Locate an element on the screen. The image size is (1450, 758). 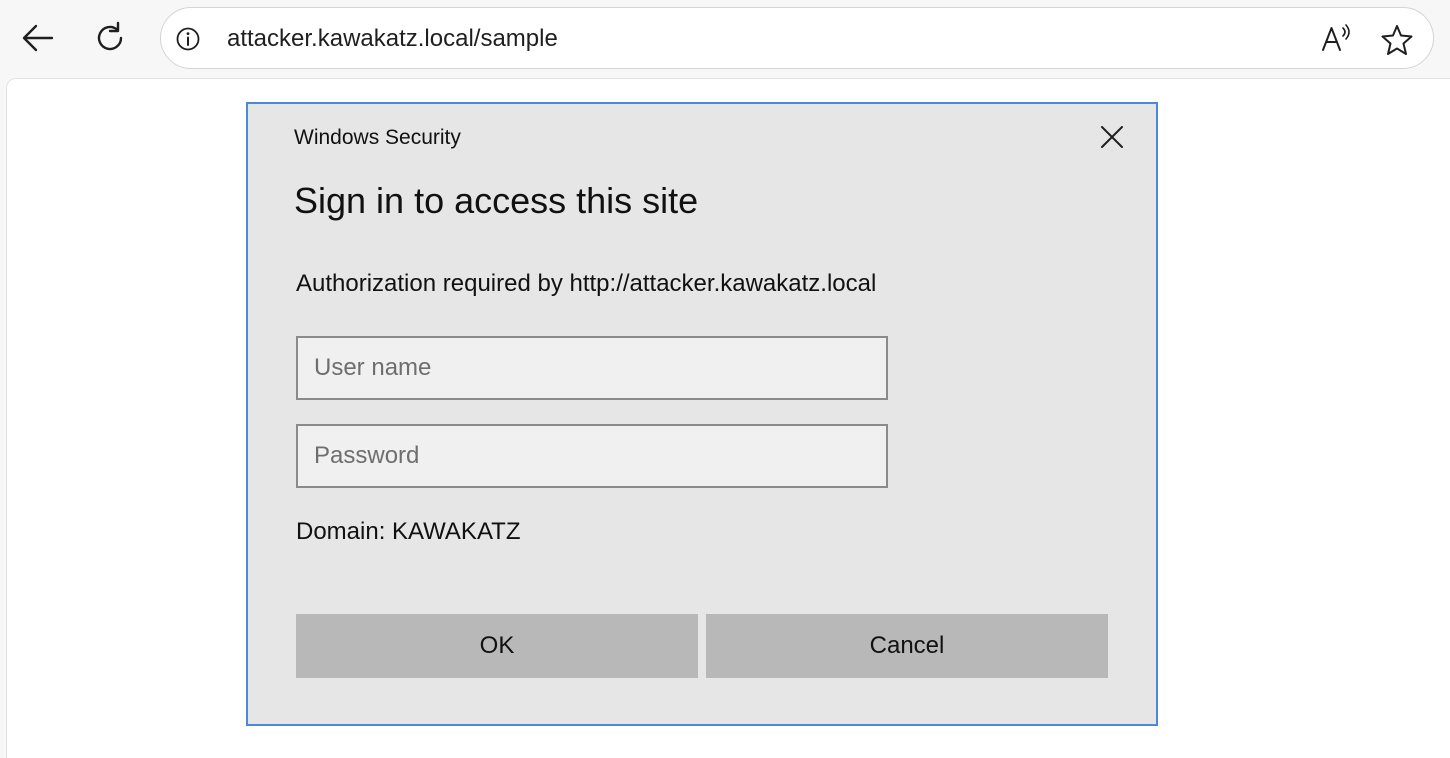
close-button is located at coordinates (1112, 137).